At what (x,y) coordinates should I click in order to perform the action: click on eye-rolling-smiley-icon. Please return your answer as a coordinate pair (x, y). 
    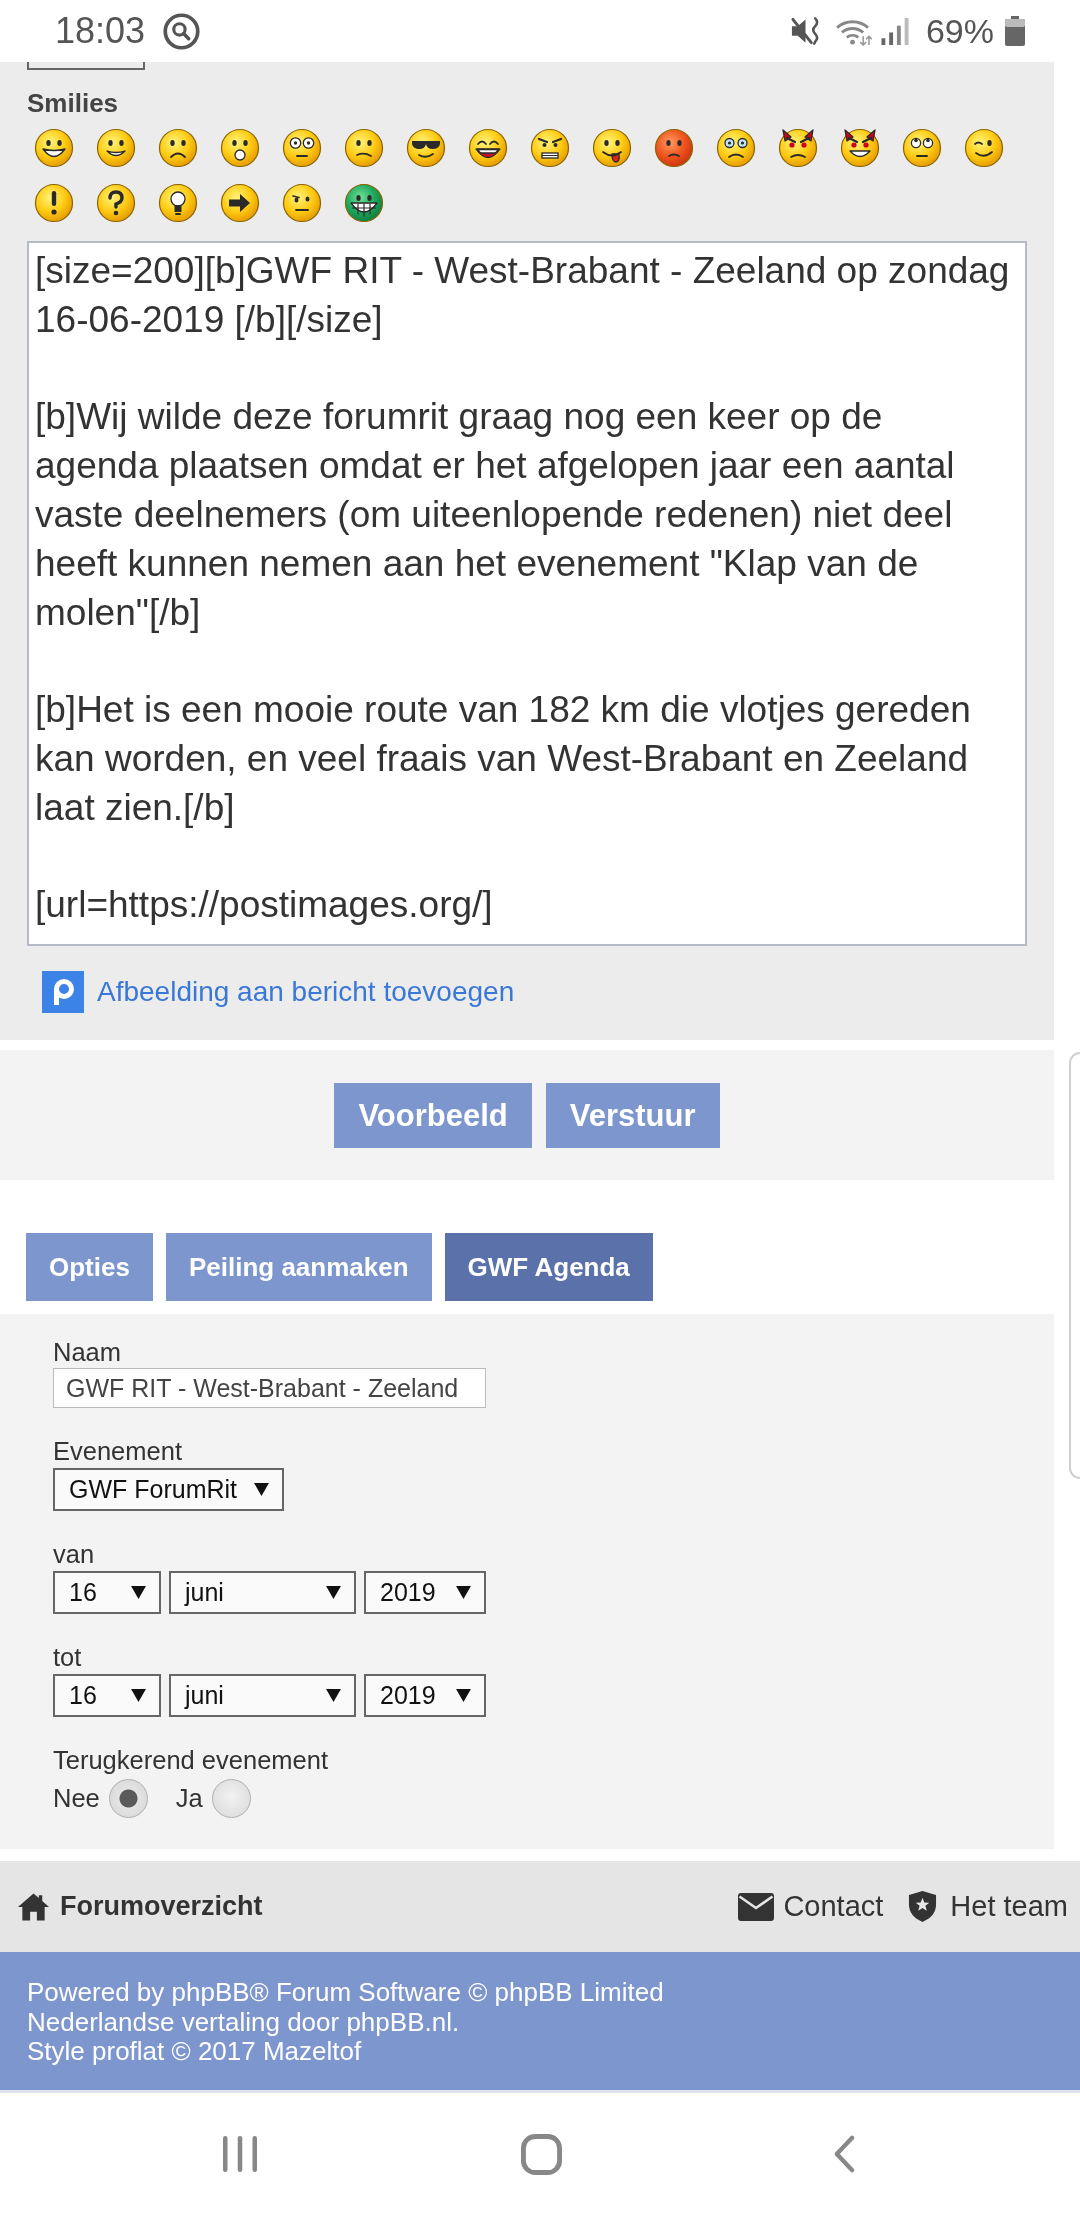
    Looking at the image, I should click on (922, 148).